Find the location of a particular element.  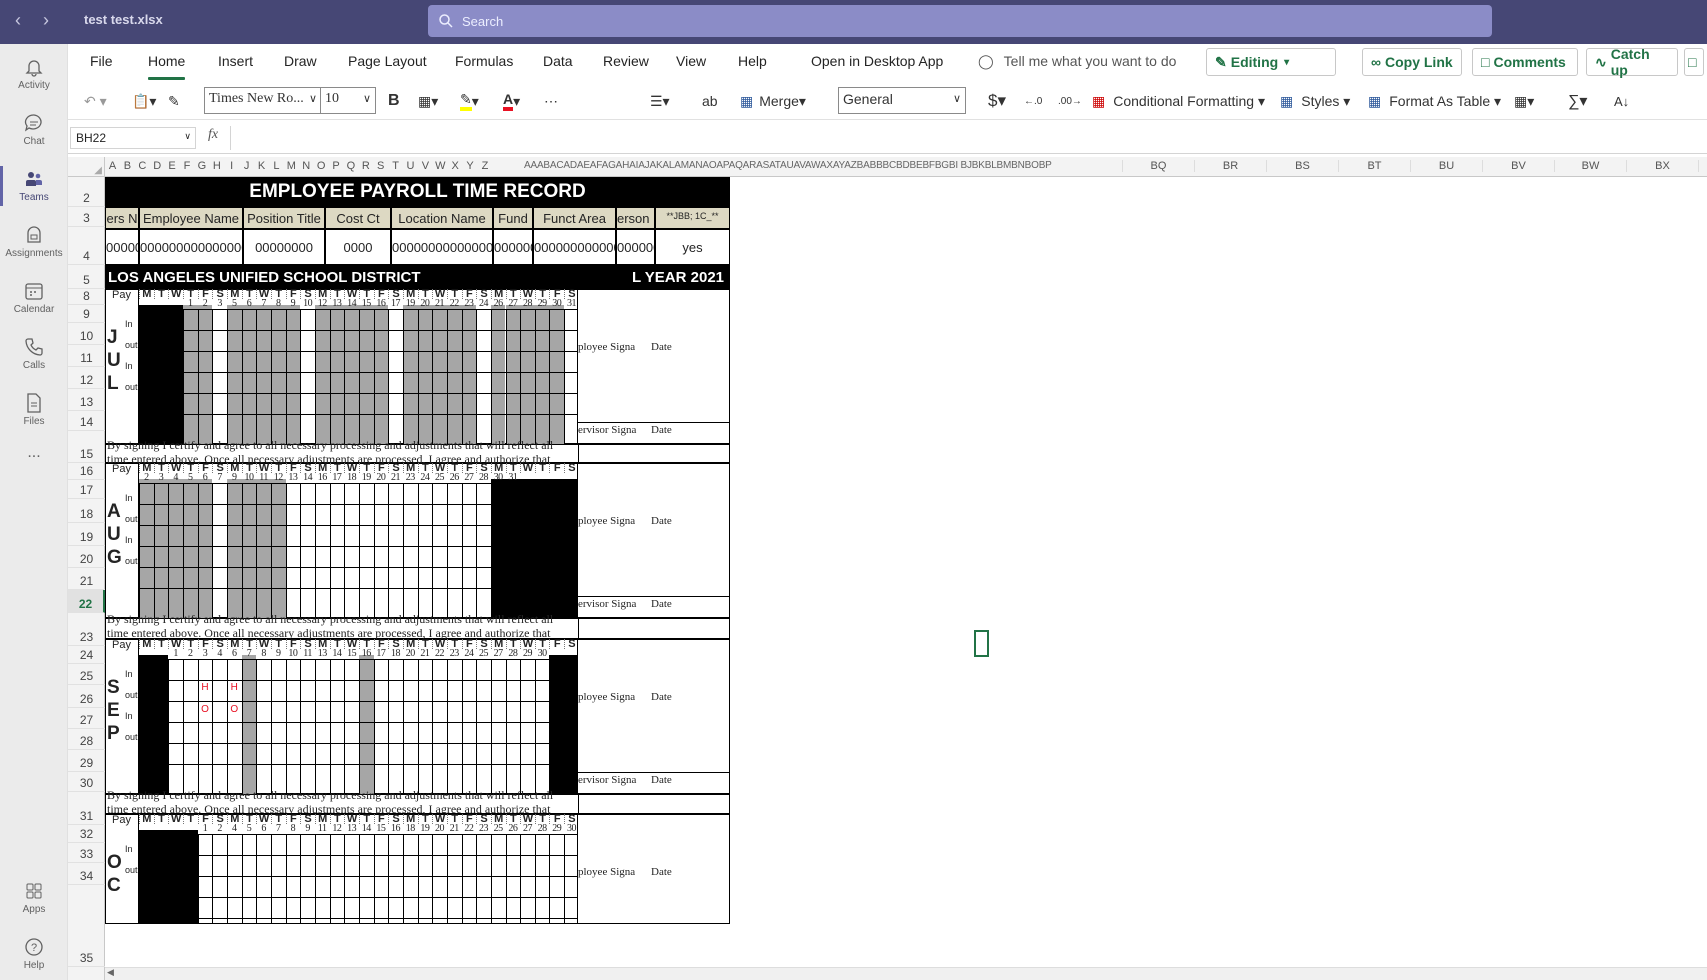

row-header: 5 is located at coordinates (86, 277).